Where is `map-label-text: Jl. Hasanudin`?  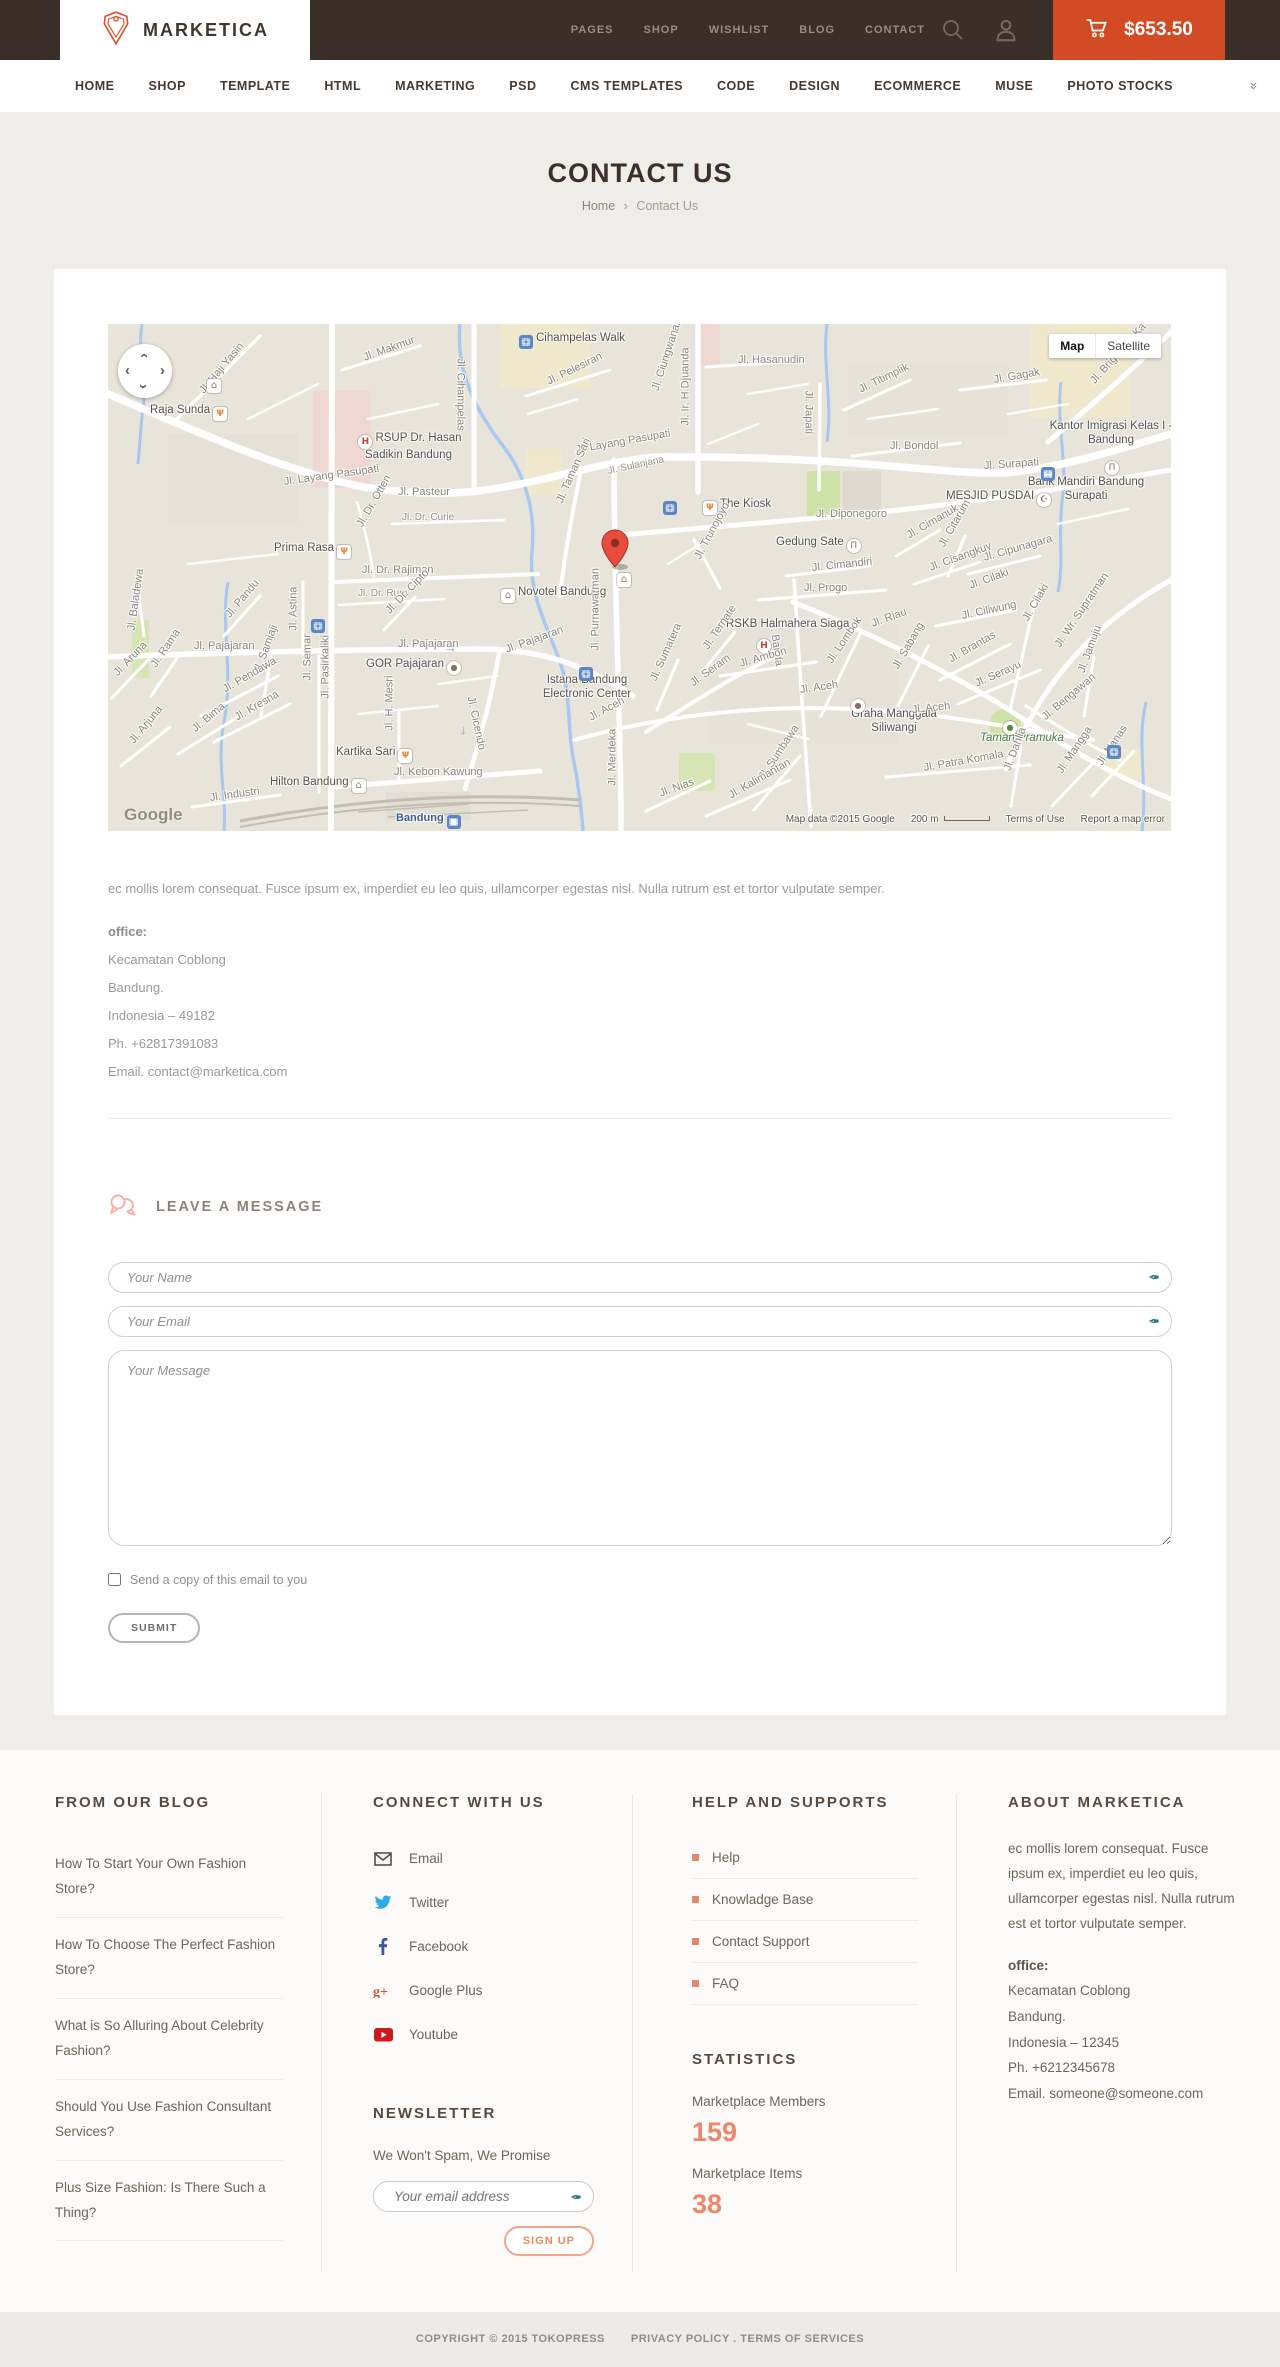
map-label-text: Jl. Hasanudin is located at coordinates (771, 360).